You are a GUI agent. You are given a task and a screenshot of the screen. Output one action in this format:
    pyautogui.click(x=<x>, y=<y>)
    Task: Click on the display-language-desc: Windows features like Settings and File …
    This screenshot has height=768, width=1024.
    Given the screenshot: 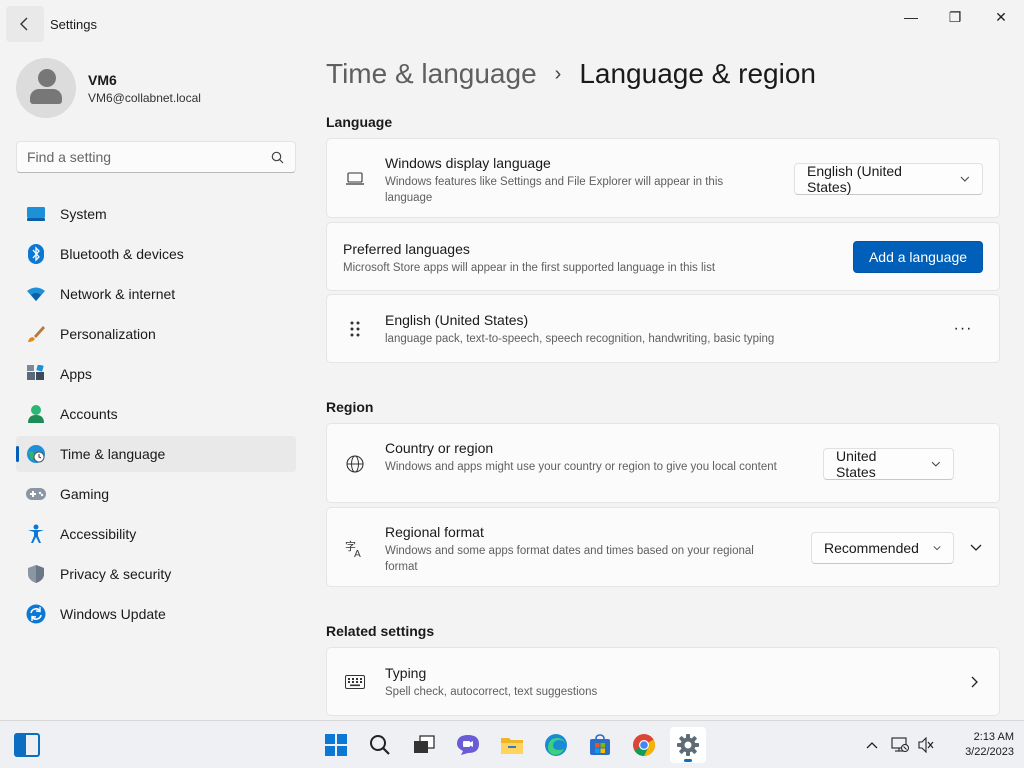 What is the action you would take?
    pyautogui.click(x=554, y=190)
    